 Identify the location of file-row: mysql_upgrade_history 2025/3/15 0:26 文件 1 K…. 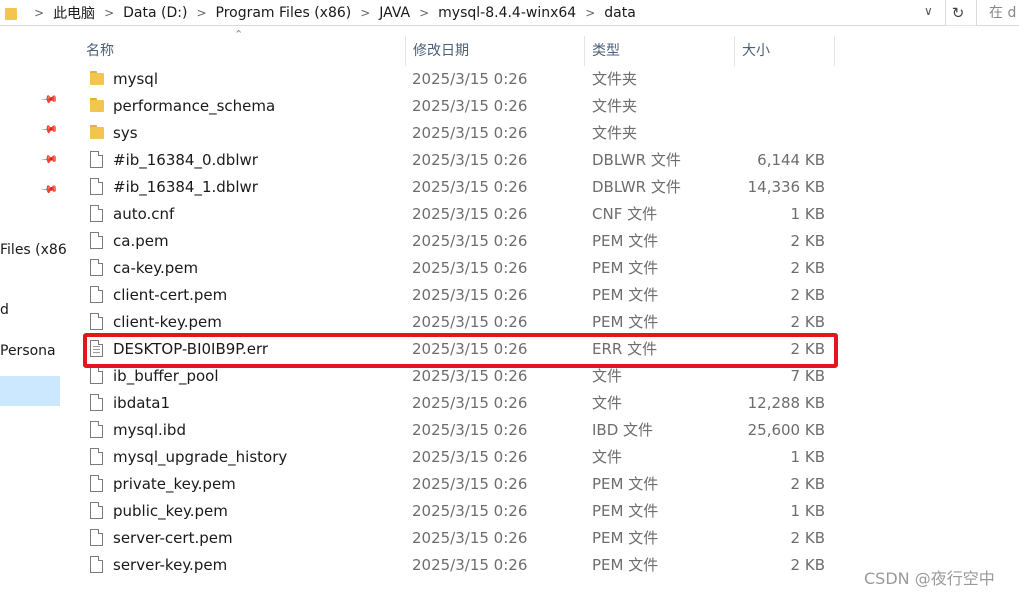
(463, 457).